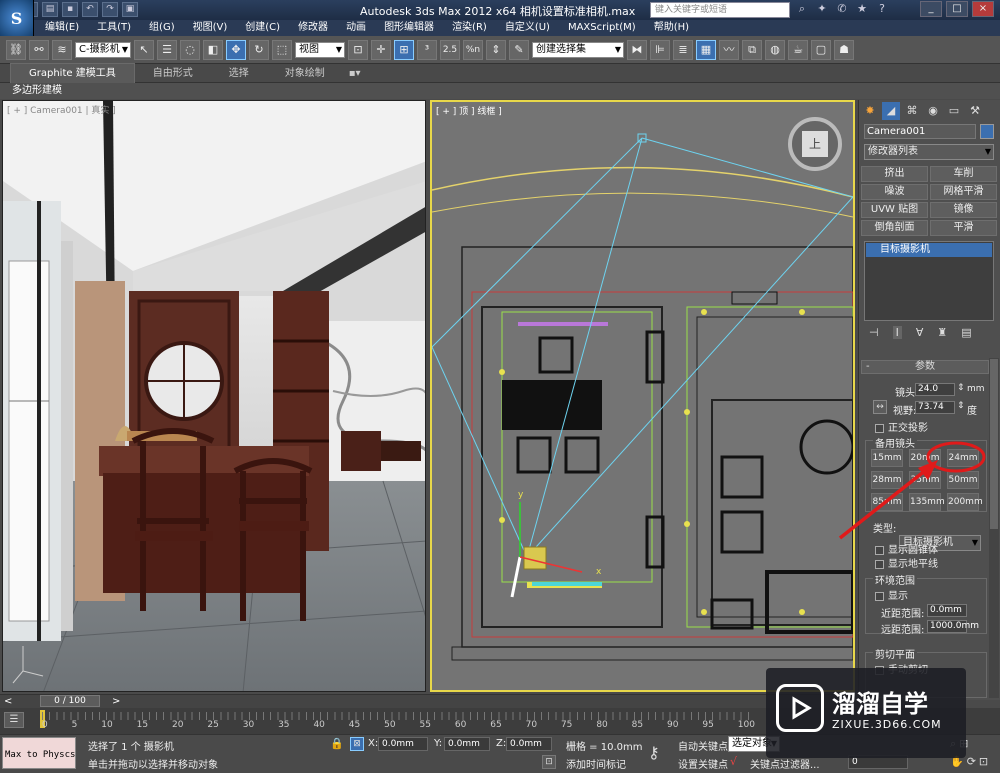 The height and width of the screenshot is (773, 1000). What do you see at coordinates (239, 73) in the screenshot?
I see `tab-selection: 选择` at bounding box center [239, 73].